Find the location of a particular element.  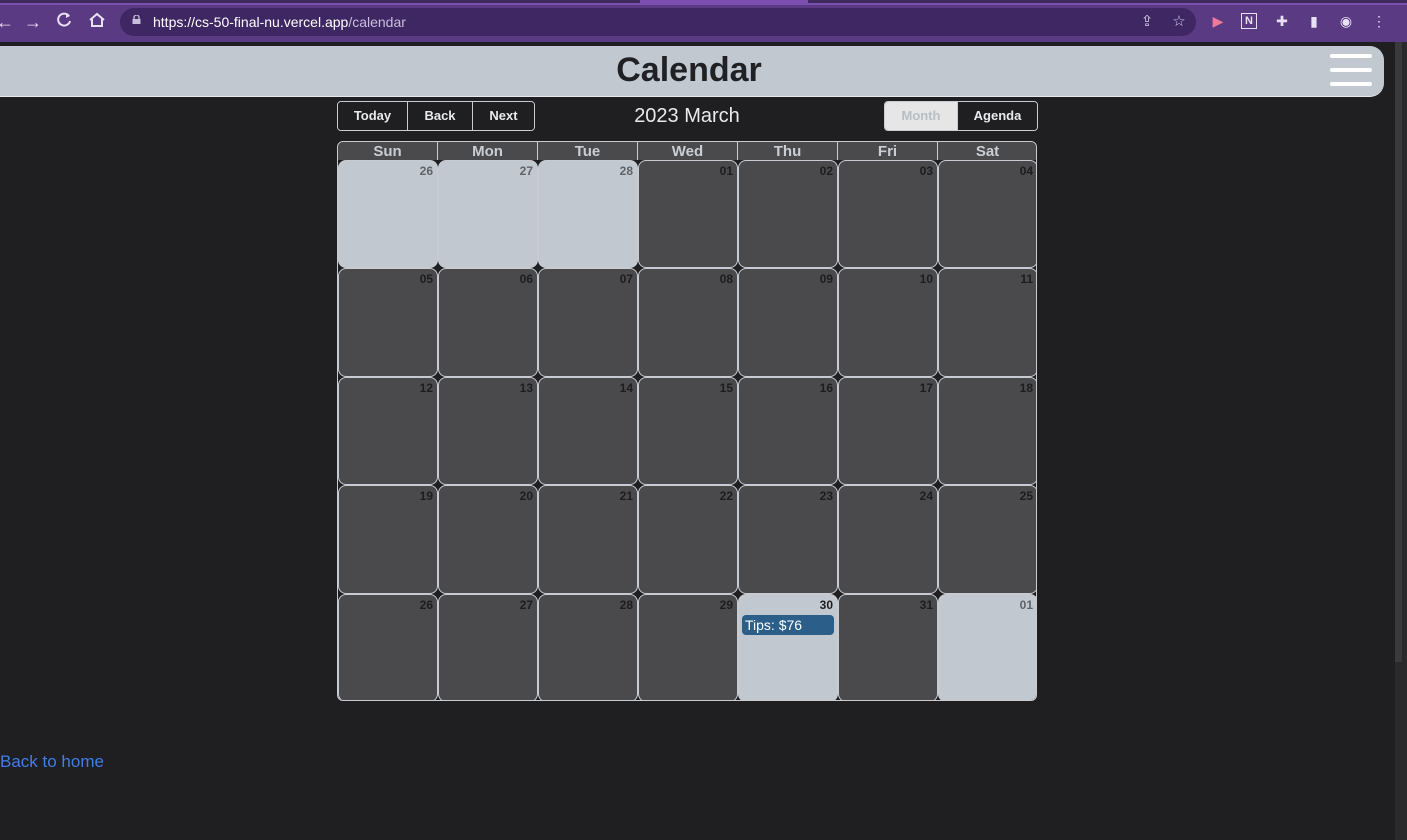

day-cell: 20 is located at coordinates (488, 539).